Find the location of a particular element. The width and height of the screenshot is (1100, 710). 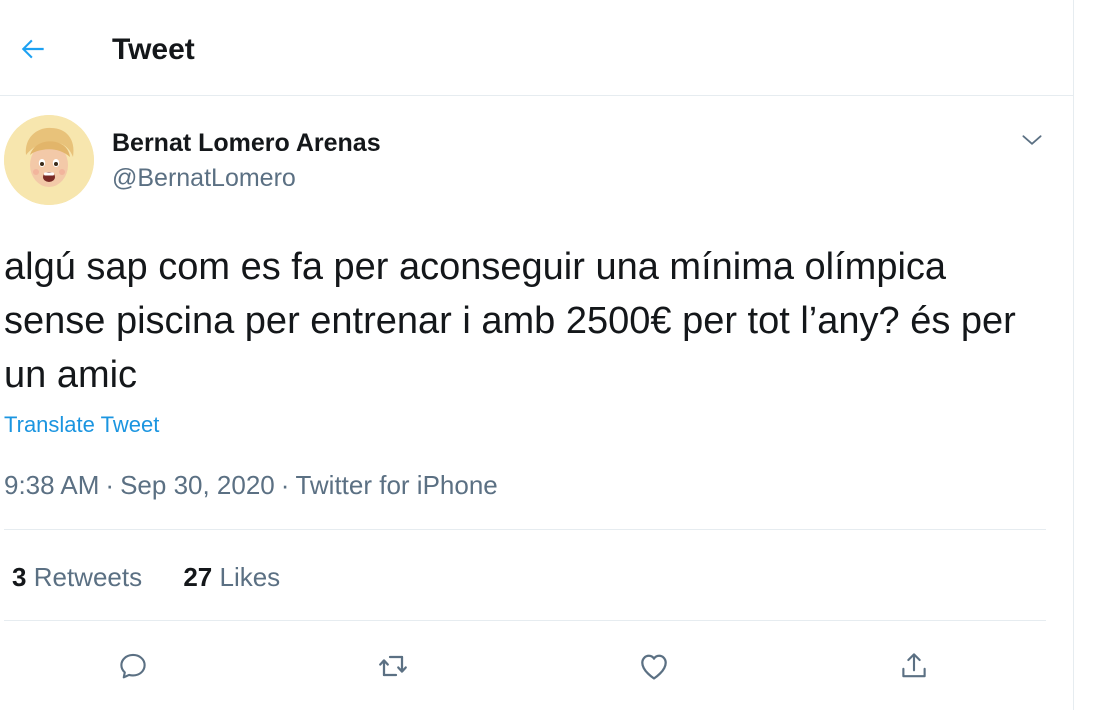

share-button is located at coordinates (914, 666).